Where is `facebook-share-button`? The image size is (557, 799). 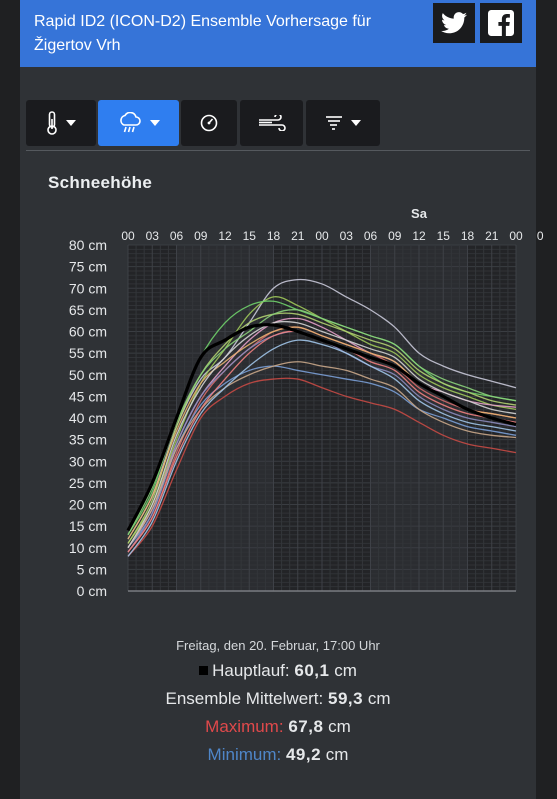
facebook-share-button is located at coordinates (501, 23).